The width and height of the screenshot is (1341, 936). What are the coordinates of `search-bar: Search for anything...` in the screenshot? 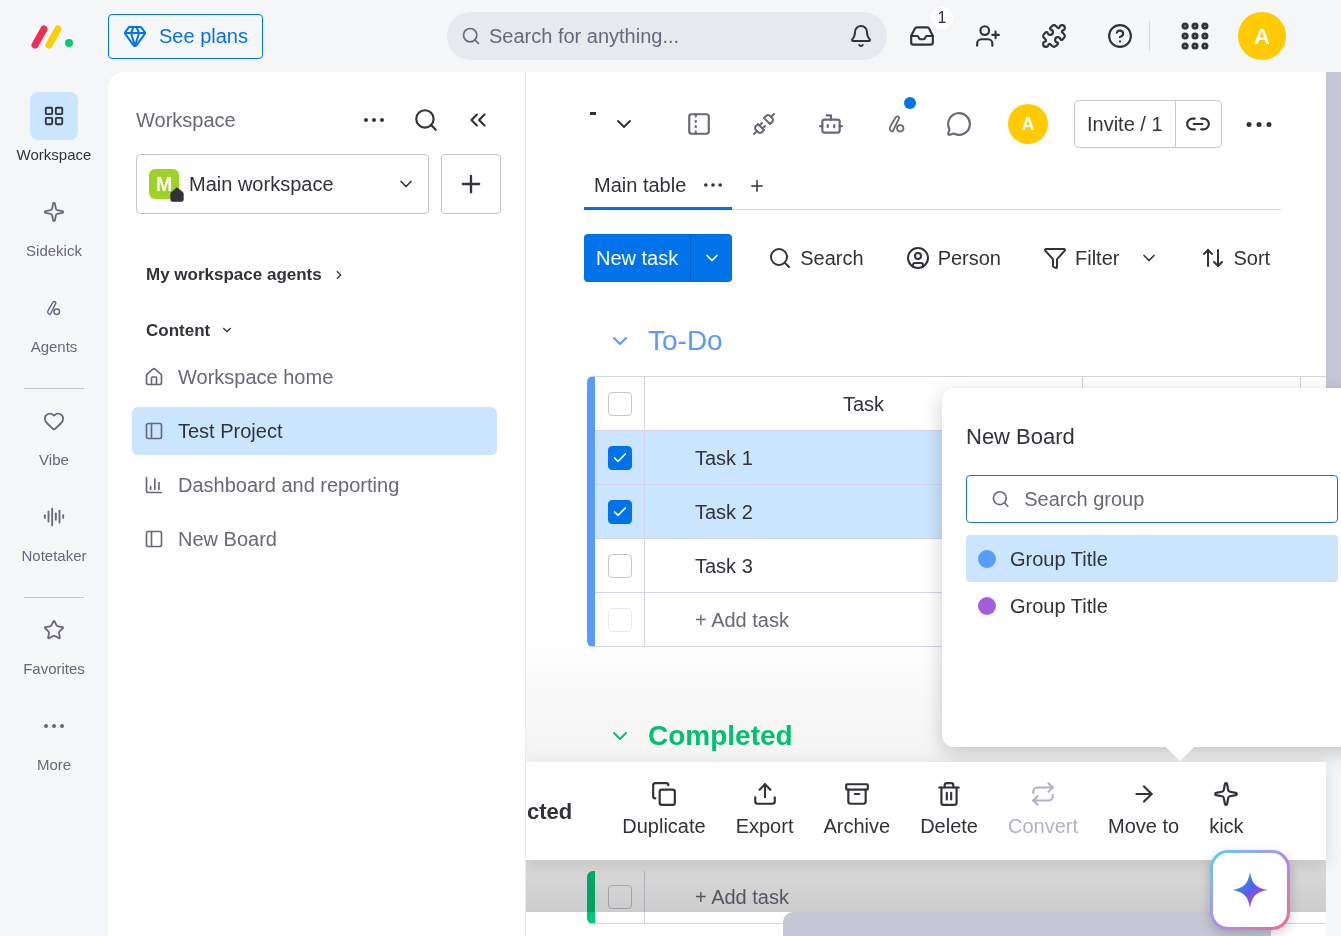 It's located at (666, 36).